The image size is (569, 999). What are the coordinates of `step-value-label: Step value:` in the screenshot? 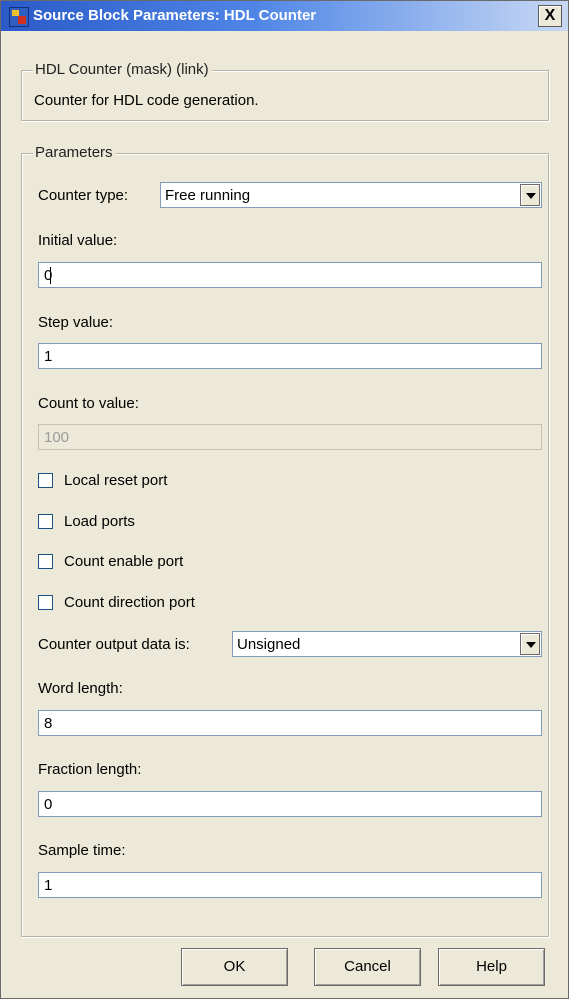 It's located at (76, 322).